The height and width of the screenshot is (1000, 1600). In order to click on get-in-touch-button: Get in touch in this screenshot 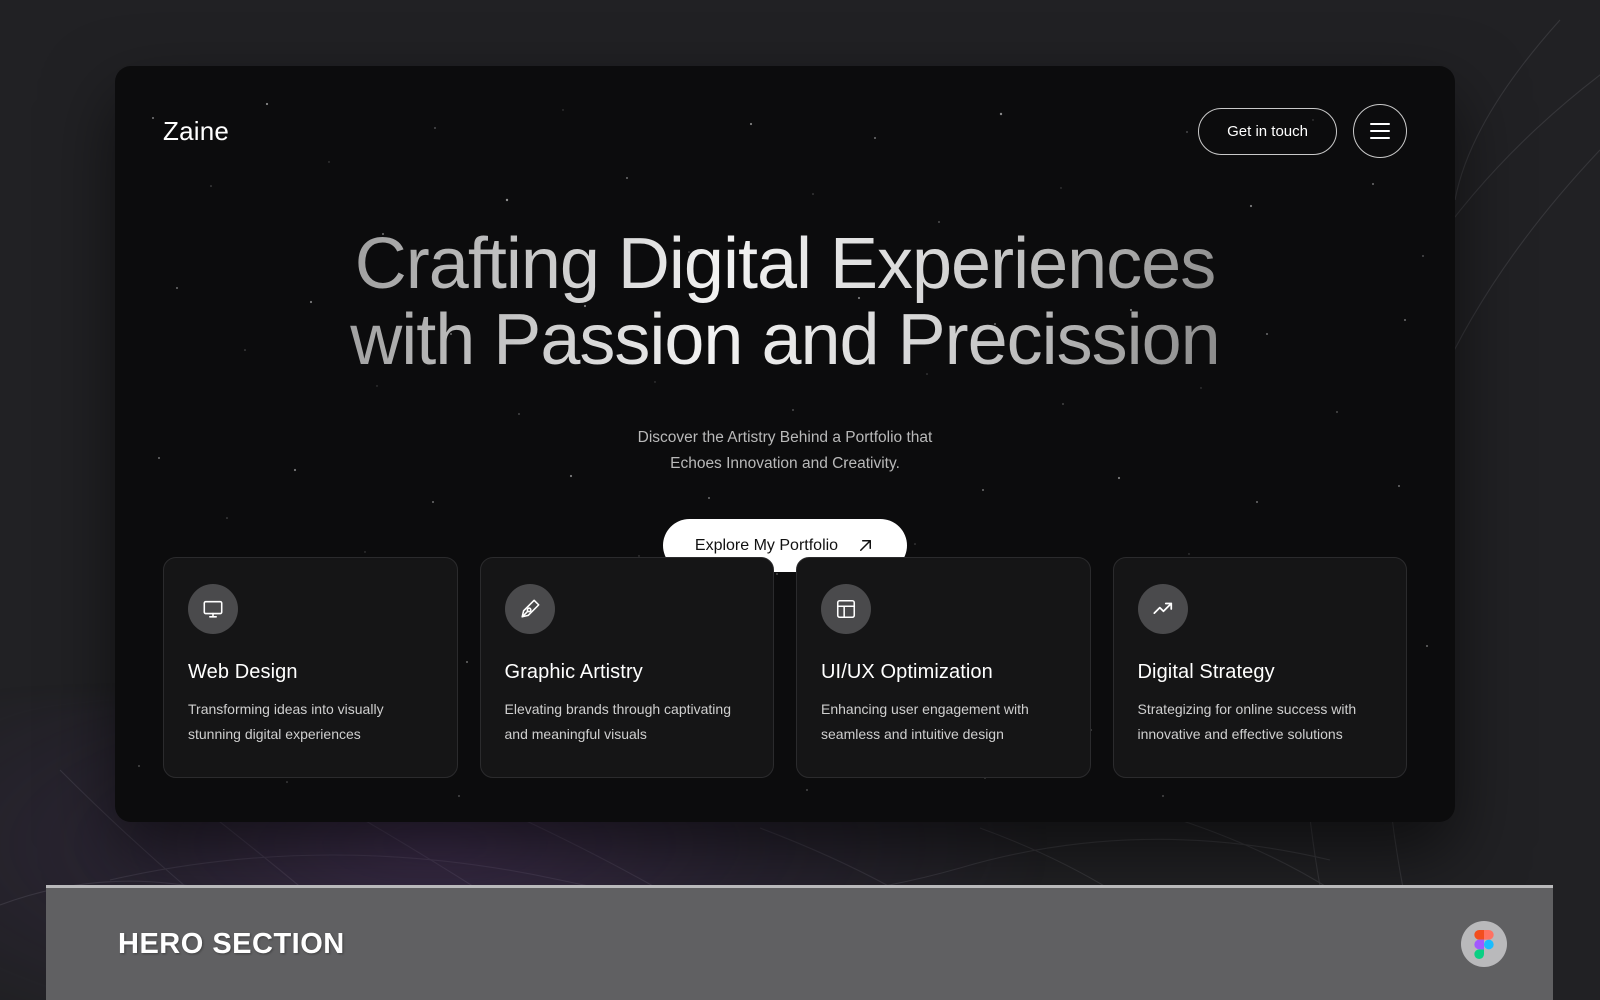, I will do `click(1267, 131)`.